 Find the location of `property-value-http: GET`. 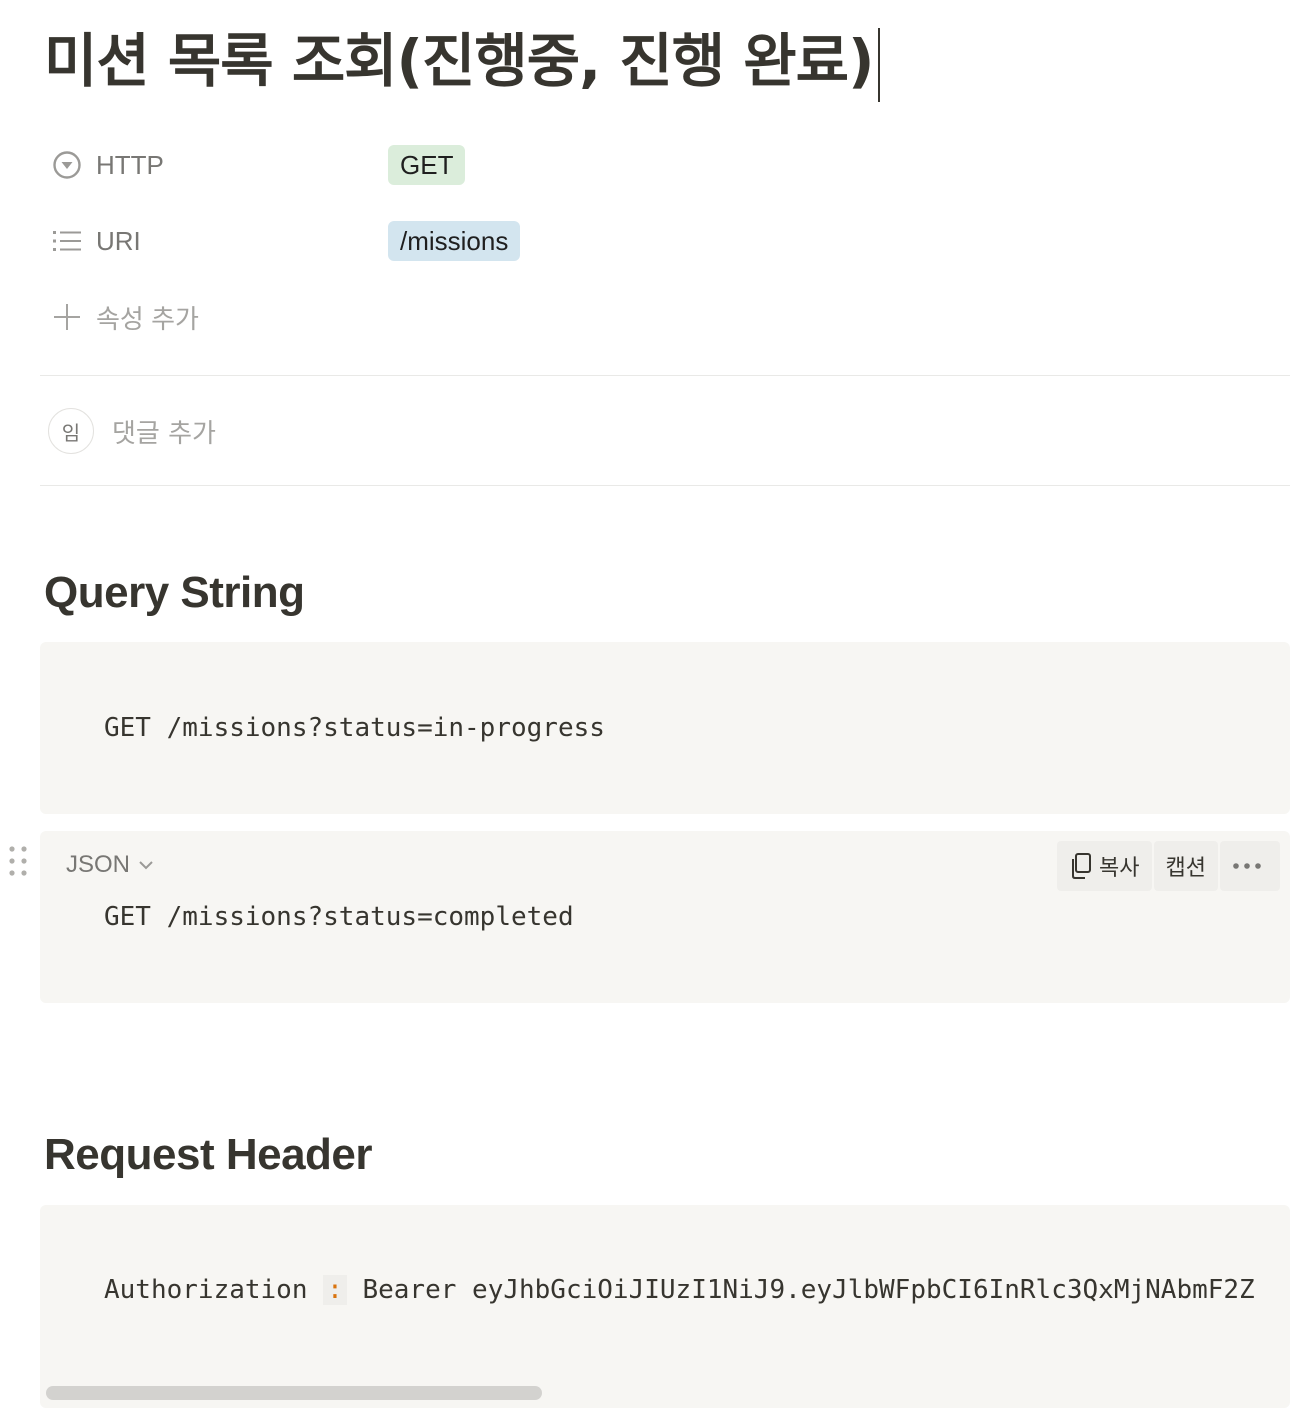

property-value-http: GET is located at coordinates (427, 165).